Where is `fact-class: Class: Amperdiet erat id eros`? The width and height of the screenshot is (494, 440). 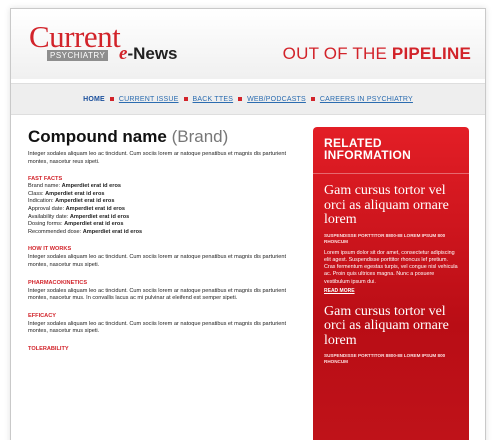 fact-class: Class: Amperdiet erat id eros is located at coordinates (162, 195).